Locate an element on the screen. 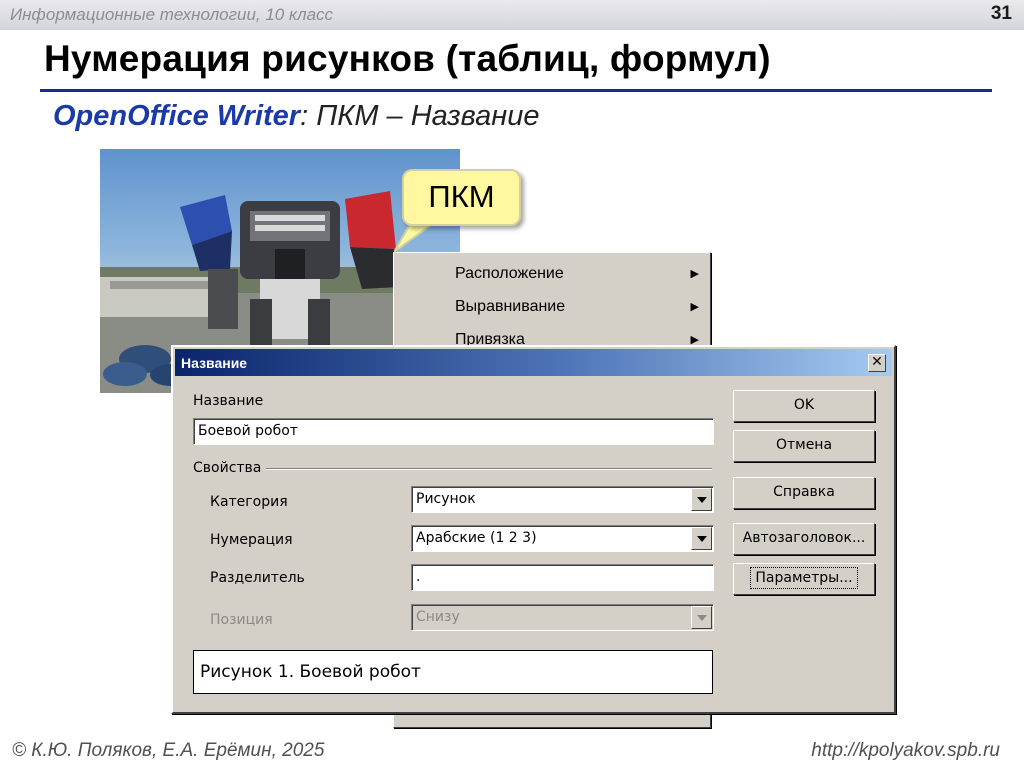 Image resolution: width=1024 pixels, height=767 pixels. category-label: Категория is located at coordinates (249, 502).